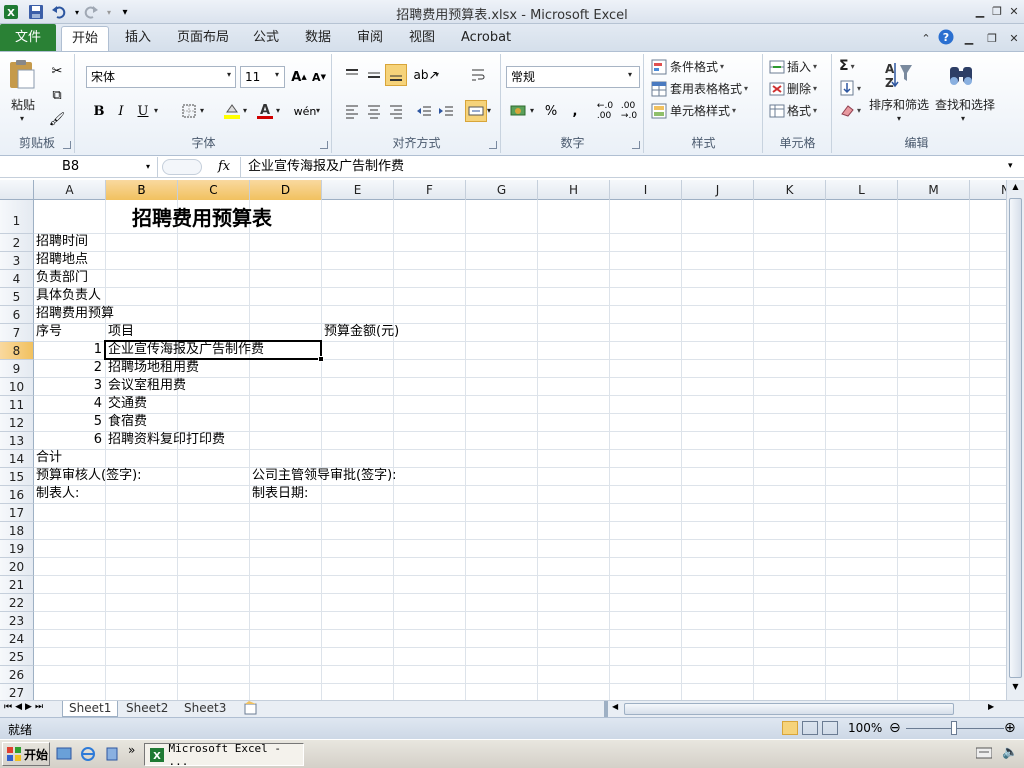 The width and height of the screenshot is (1024, 768). I want to click on name-box-dropdown-icon: ▾, so click(148, 166).